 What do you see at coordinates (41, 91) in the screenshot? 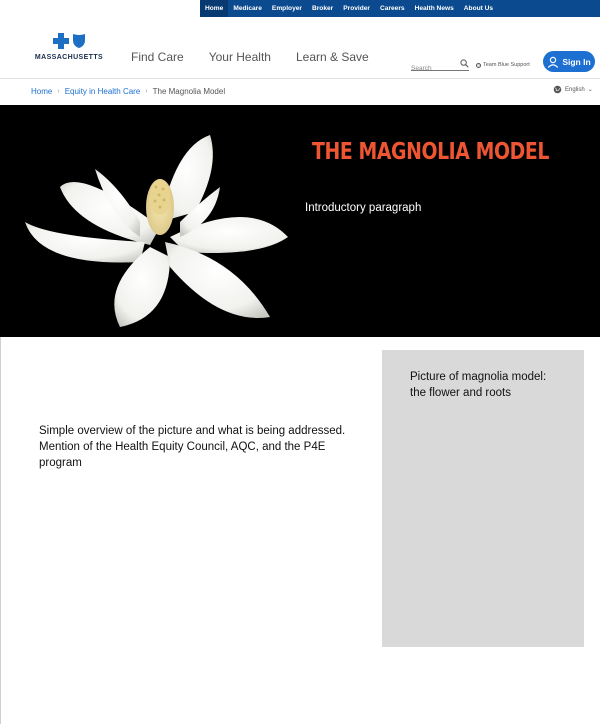
I see `breadcrumb-home: Home` at bounding box center [41, 91].